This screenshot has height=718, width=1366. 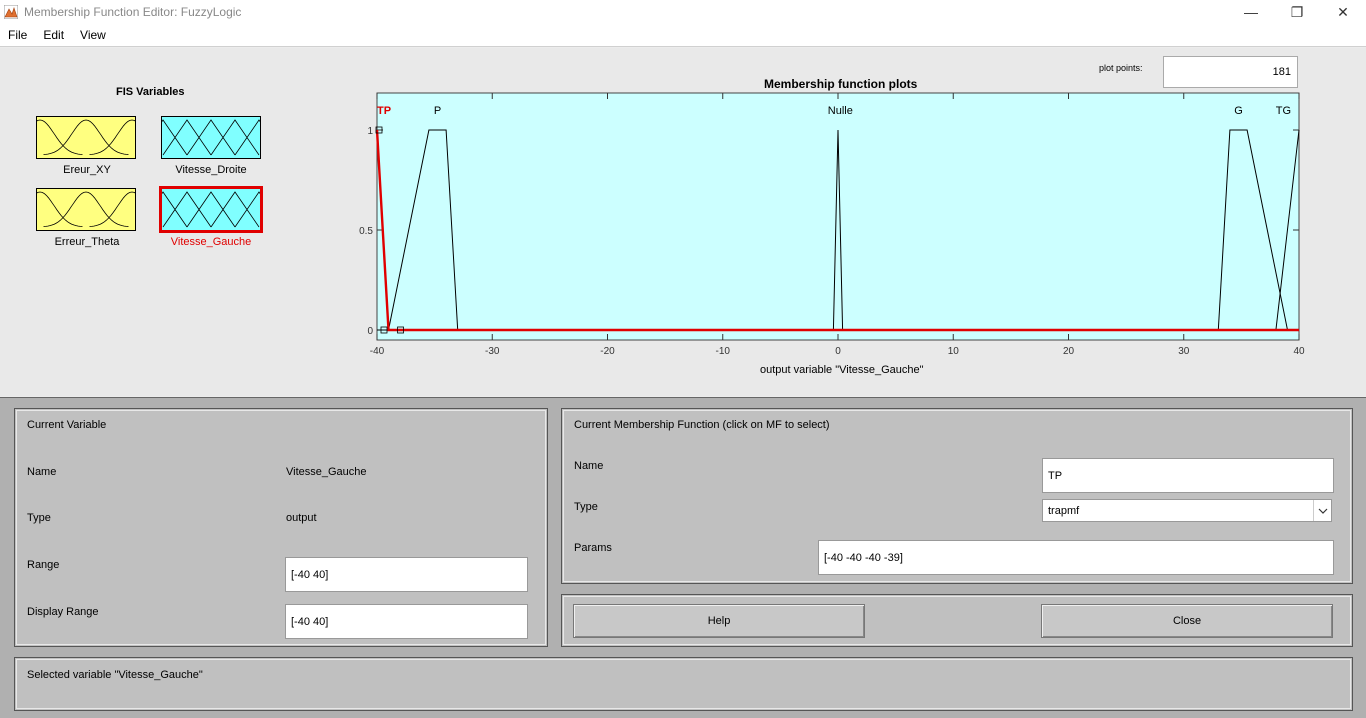 I want to click on range-label: Range, so click(x=43, y=565).